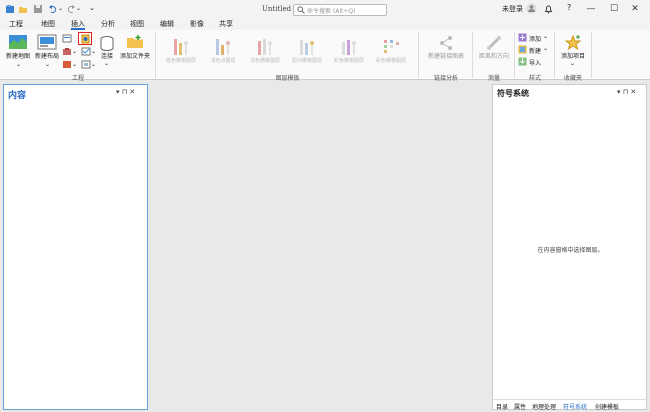 Image resolution: width=650 pixels, height=412 pixels. Describe the element at coordinates (47, 42) in the screenshot. I see `new-layout-icon` at that location.